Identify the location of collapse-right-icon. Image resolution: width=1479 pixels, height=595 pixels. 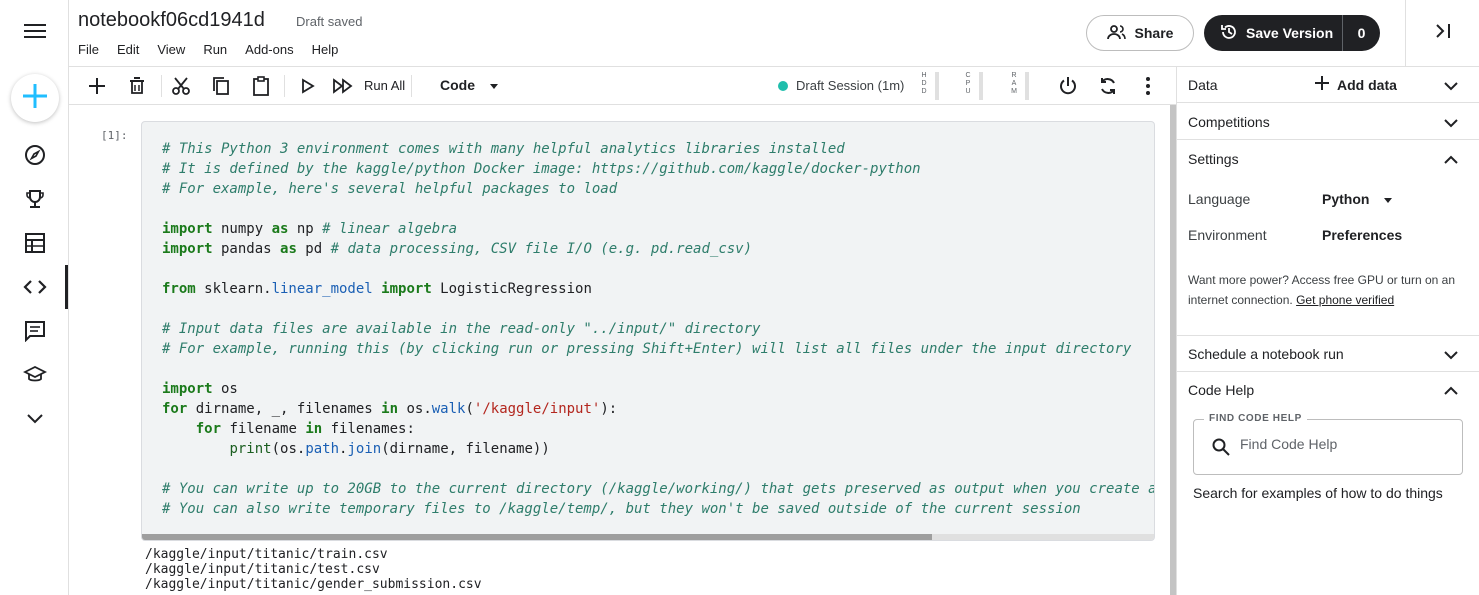
(1443, 33).